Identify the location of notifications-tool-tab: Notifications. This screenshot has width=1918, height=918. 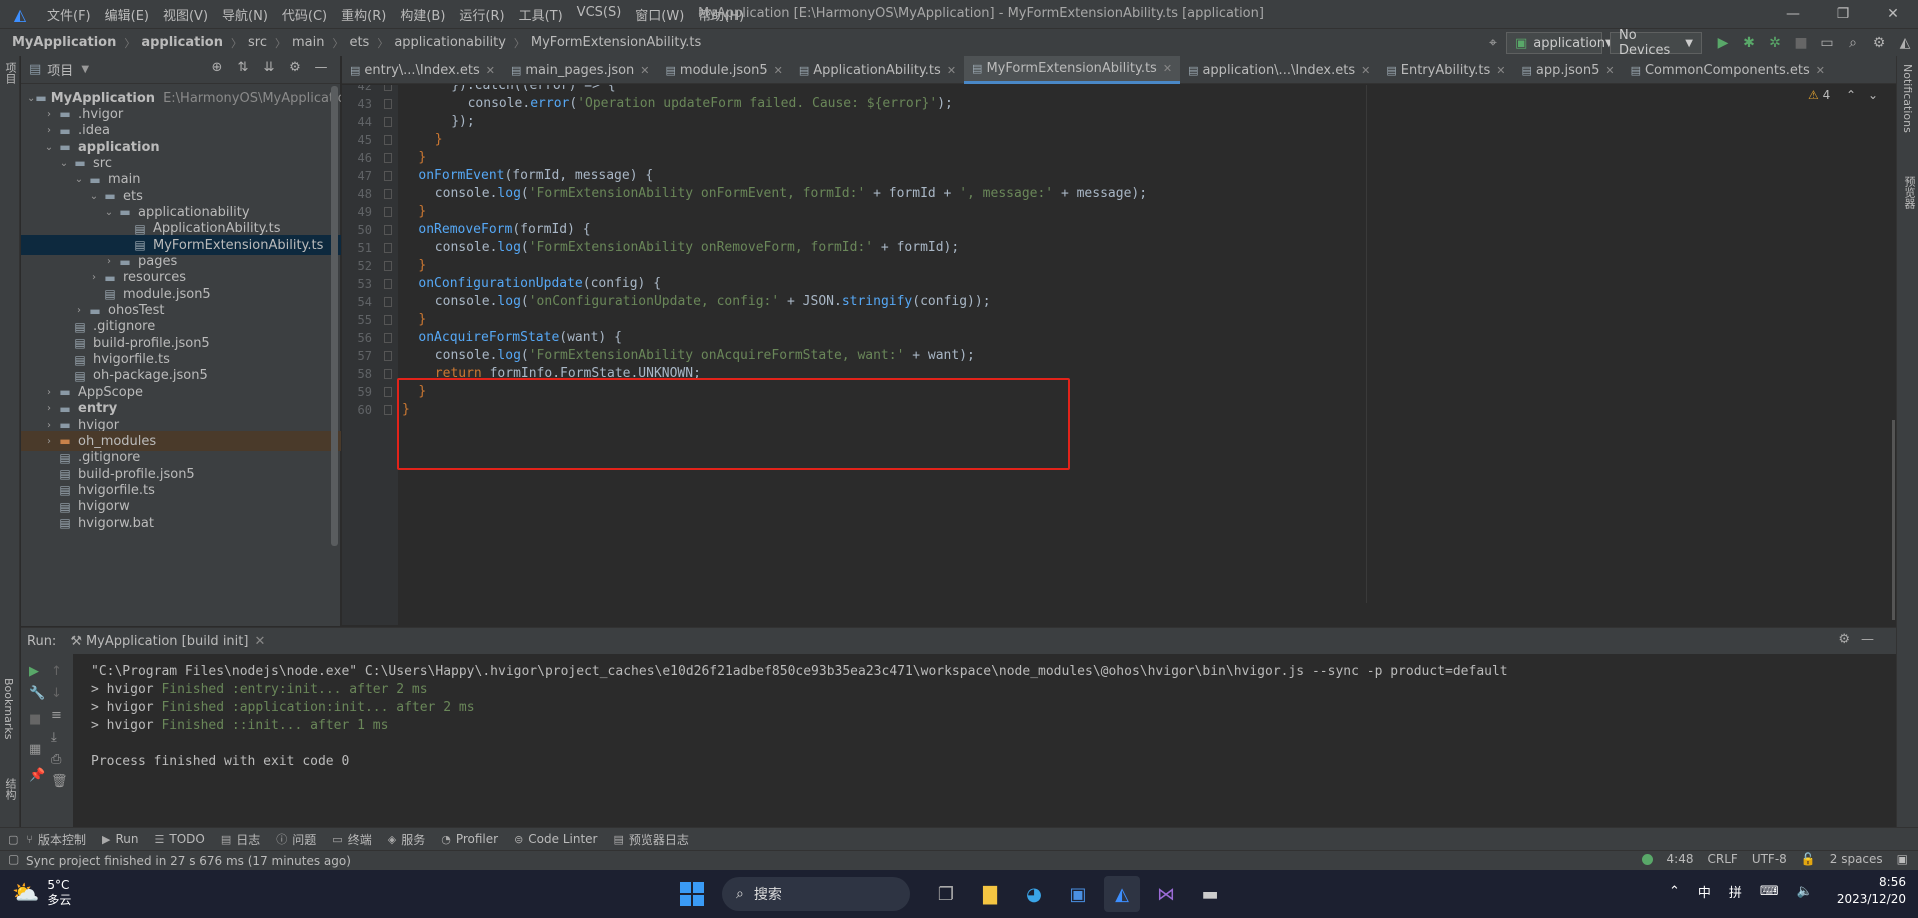
(1907, 98).